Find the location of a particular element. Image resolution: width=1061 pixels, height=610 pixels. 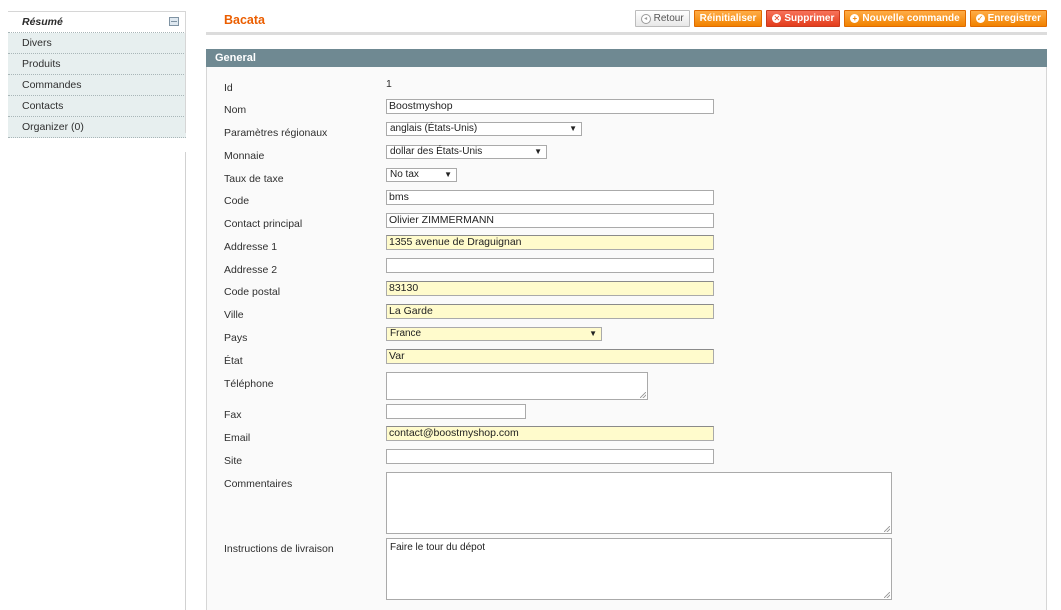

address1-input: 1355 avenue de Draguignan is located at coordinates (550, 242).